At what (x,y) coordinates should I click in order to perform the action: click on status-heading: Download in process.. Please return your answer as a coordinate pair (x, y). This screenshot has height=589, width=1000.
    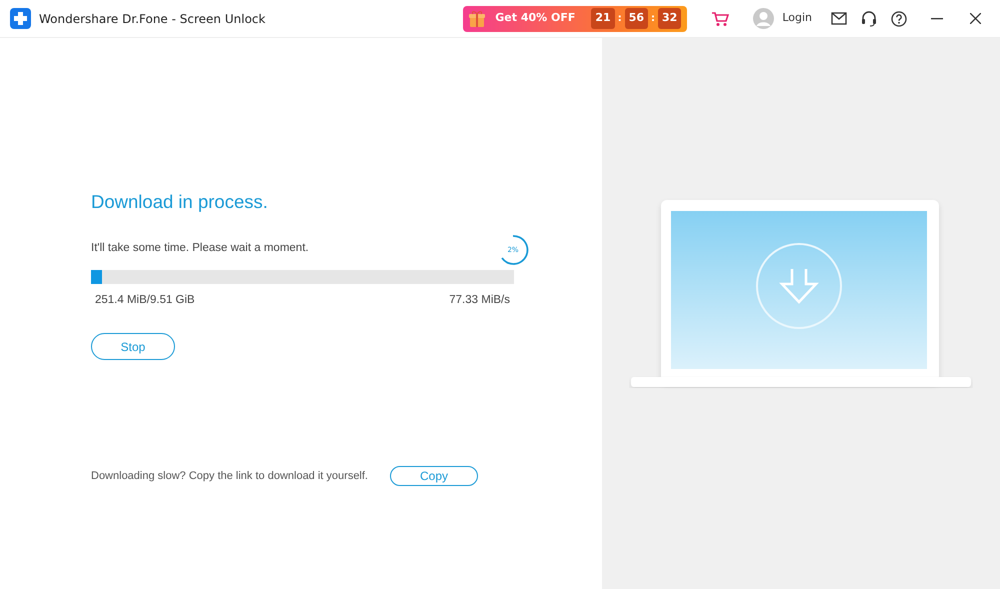
    Looking at the image, I should click on (180, 202).